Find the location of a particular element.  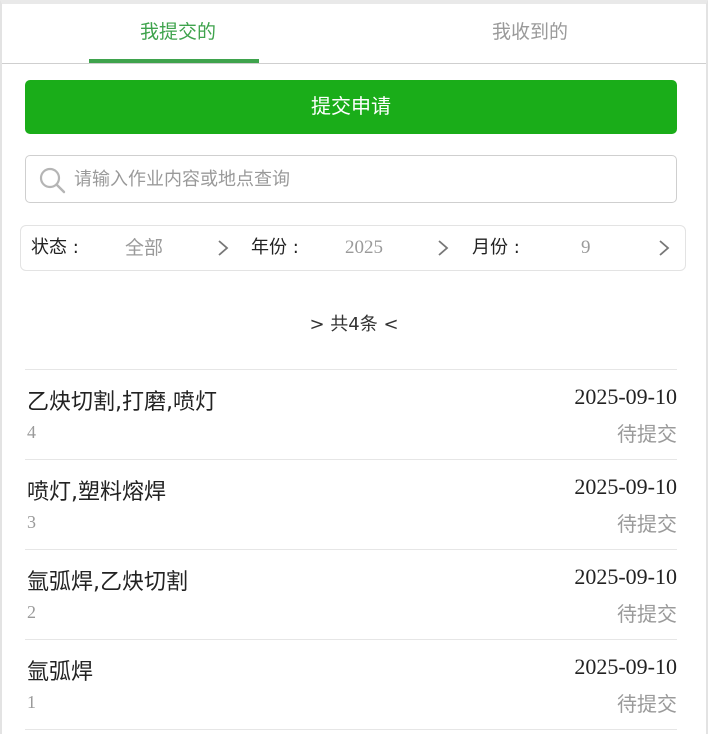

submit-application-button: 提交申请 is located at coordinates (351, 107).